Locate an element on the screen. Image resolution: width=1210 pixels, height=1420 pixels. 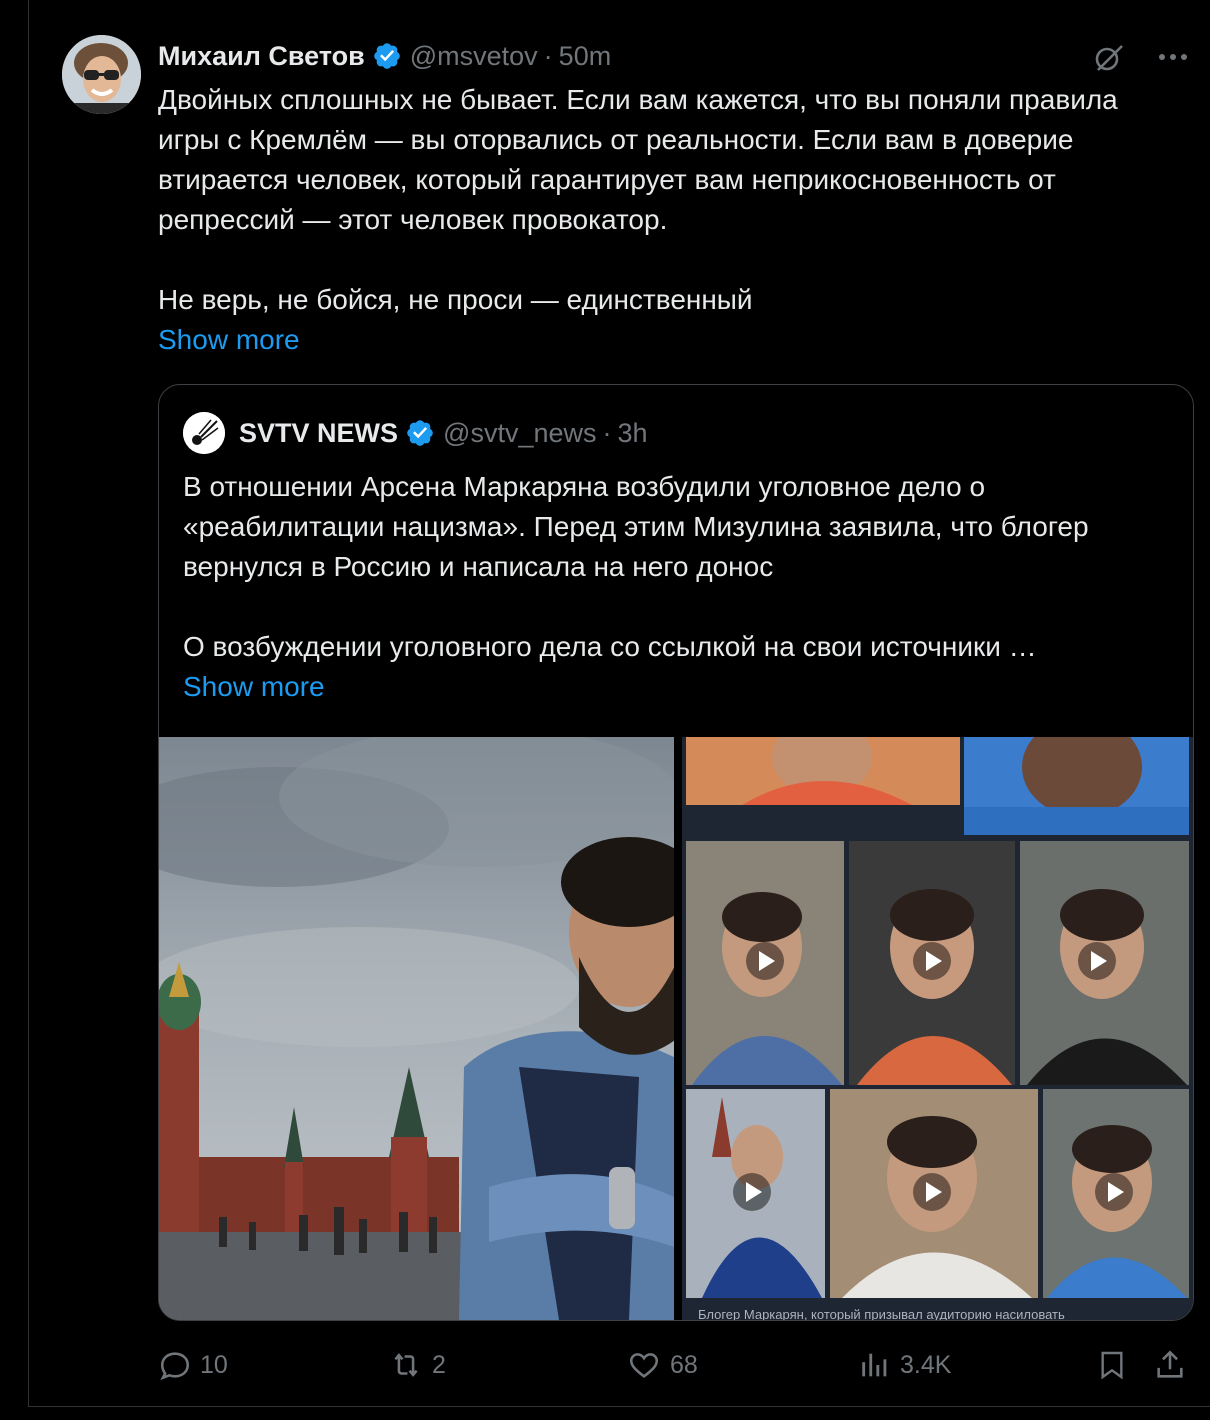
tweet-time: 50m is located at coordinates (585, 56).